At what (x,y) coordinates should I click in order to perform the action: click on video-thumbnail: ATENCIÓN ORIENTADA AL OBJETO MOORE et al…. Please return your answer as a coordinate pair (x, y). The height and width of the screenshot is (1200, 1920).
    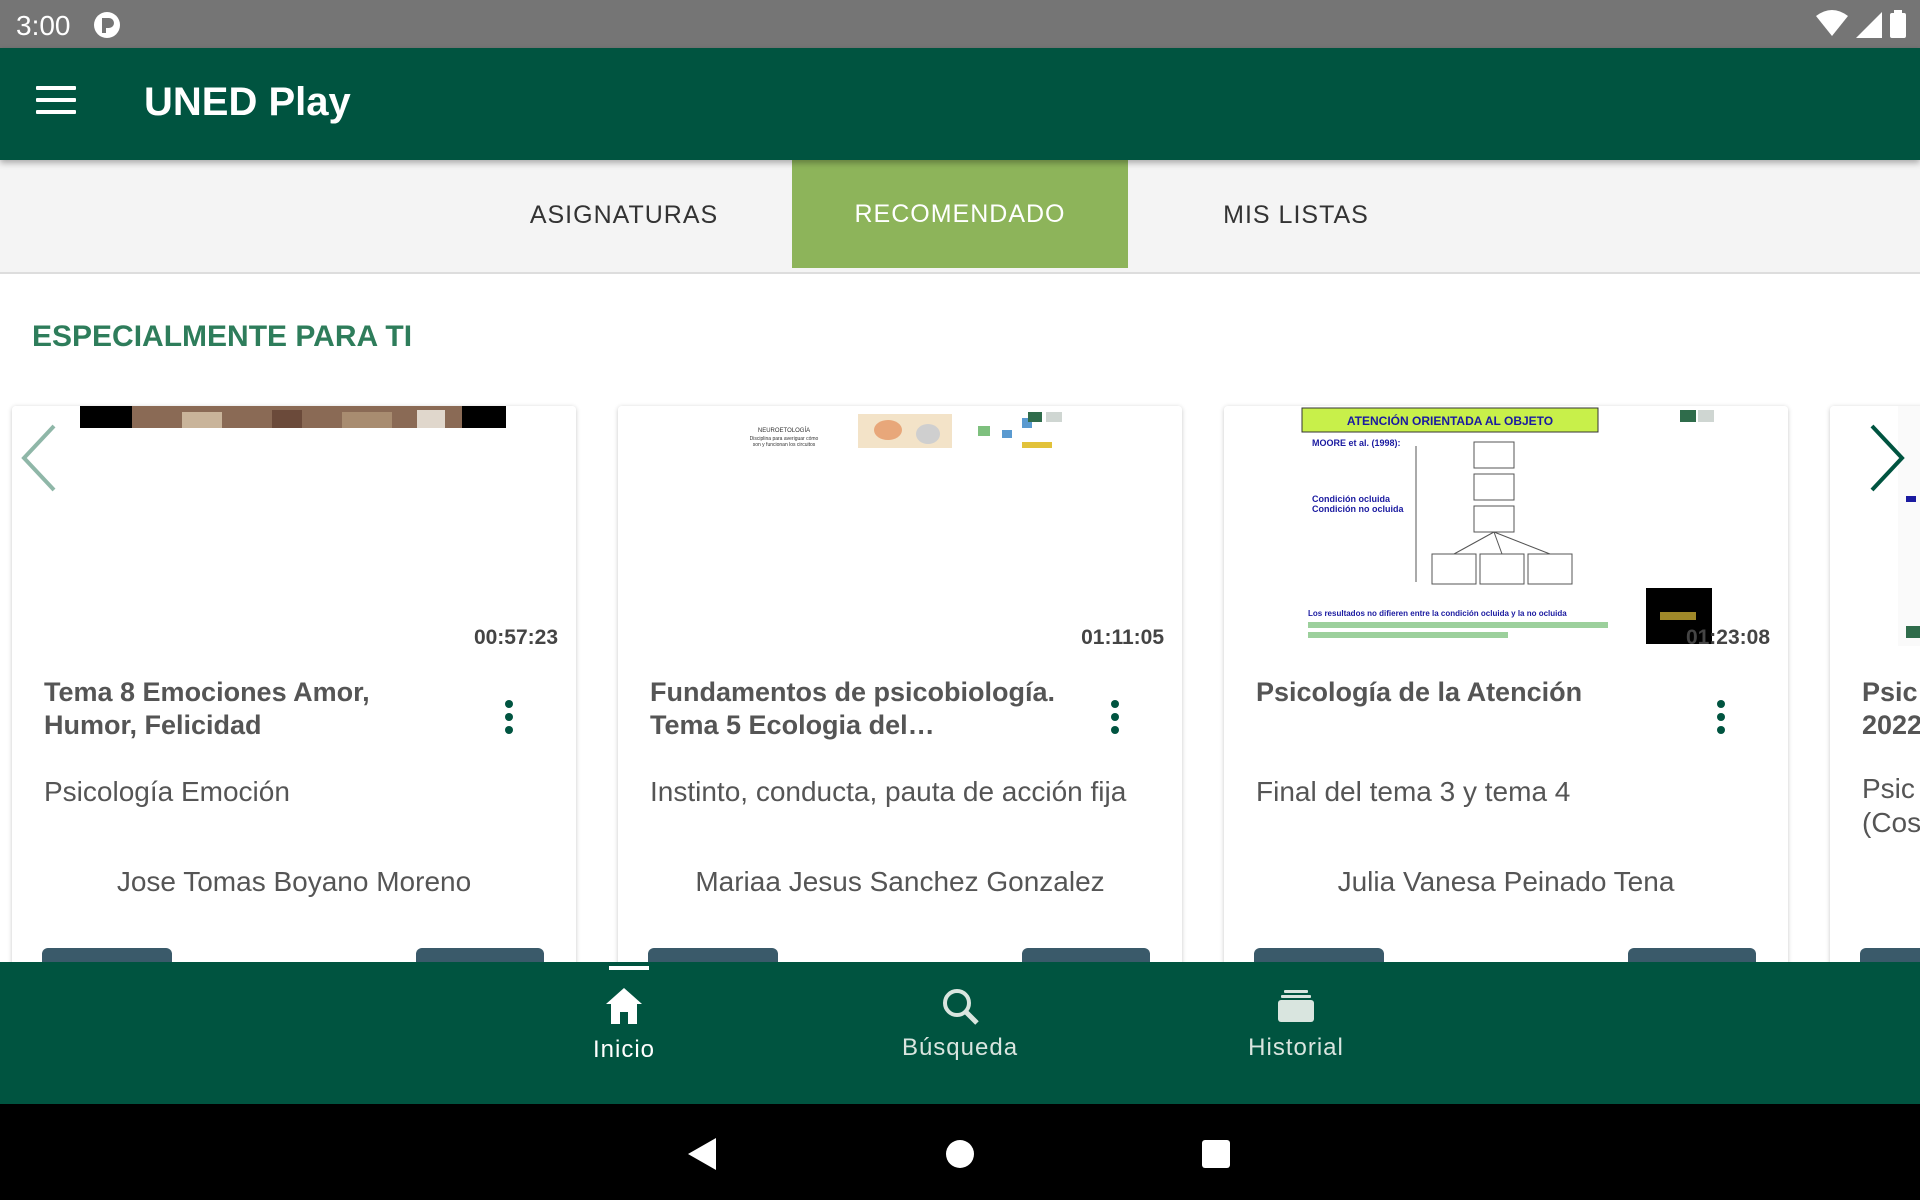
    Looking at the image, I should click on (1506, 526).